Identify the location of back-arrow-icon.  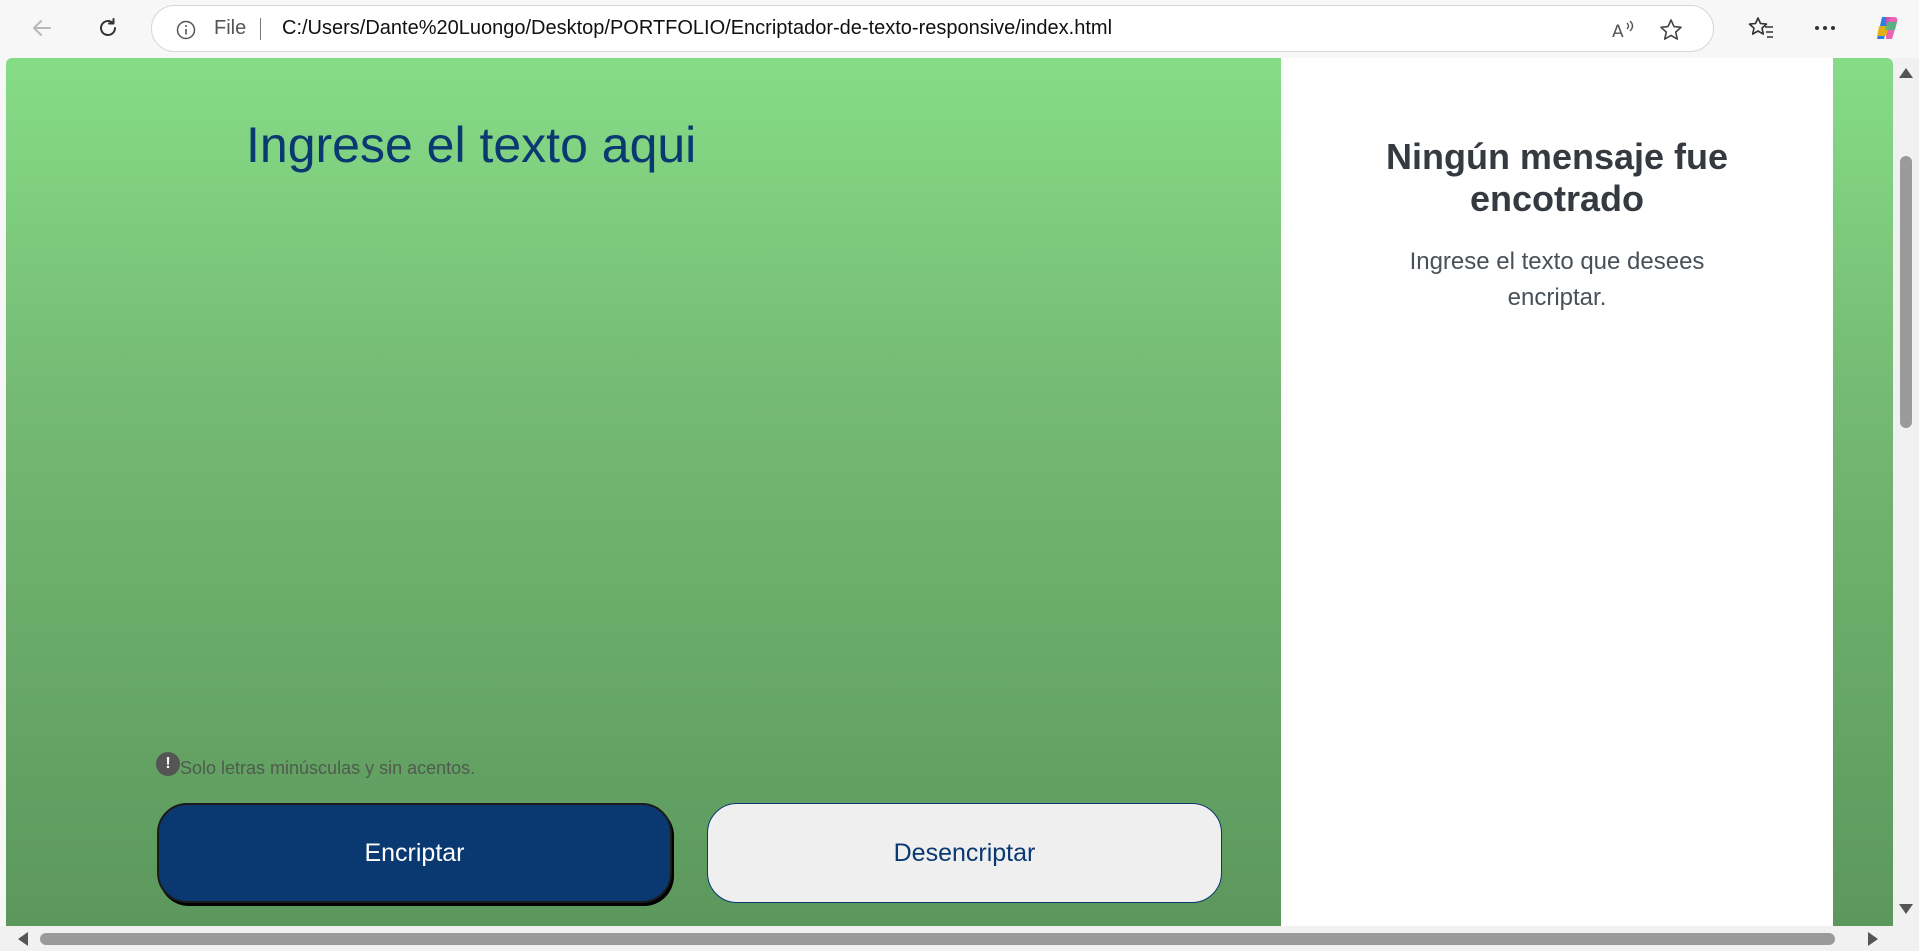
(42, 28).